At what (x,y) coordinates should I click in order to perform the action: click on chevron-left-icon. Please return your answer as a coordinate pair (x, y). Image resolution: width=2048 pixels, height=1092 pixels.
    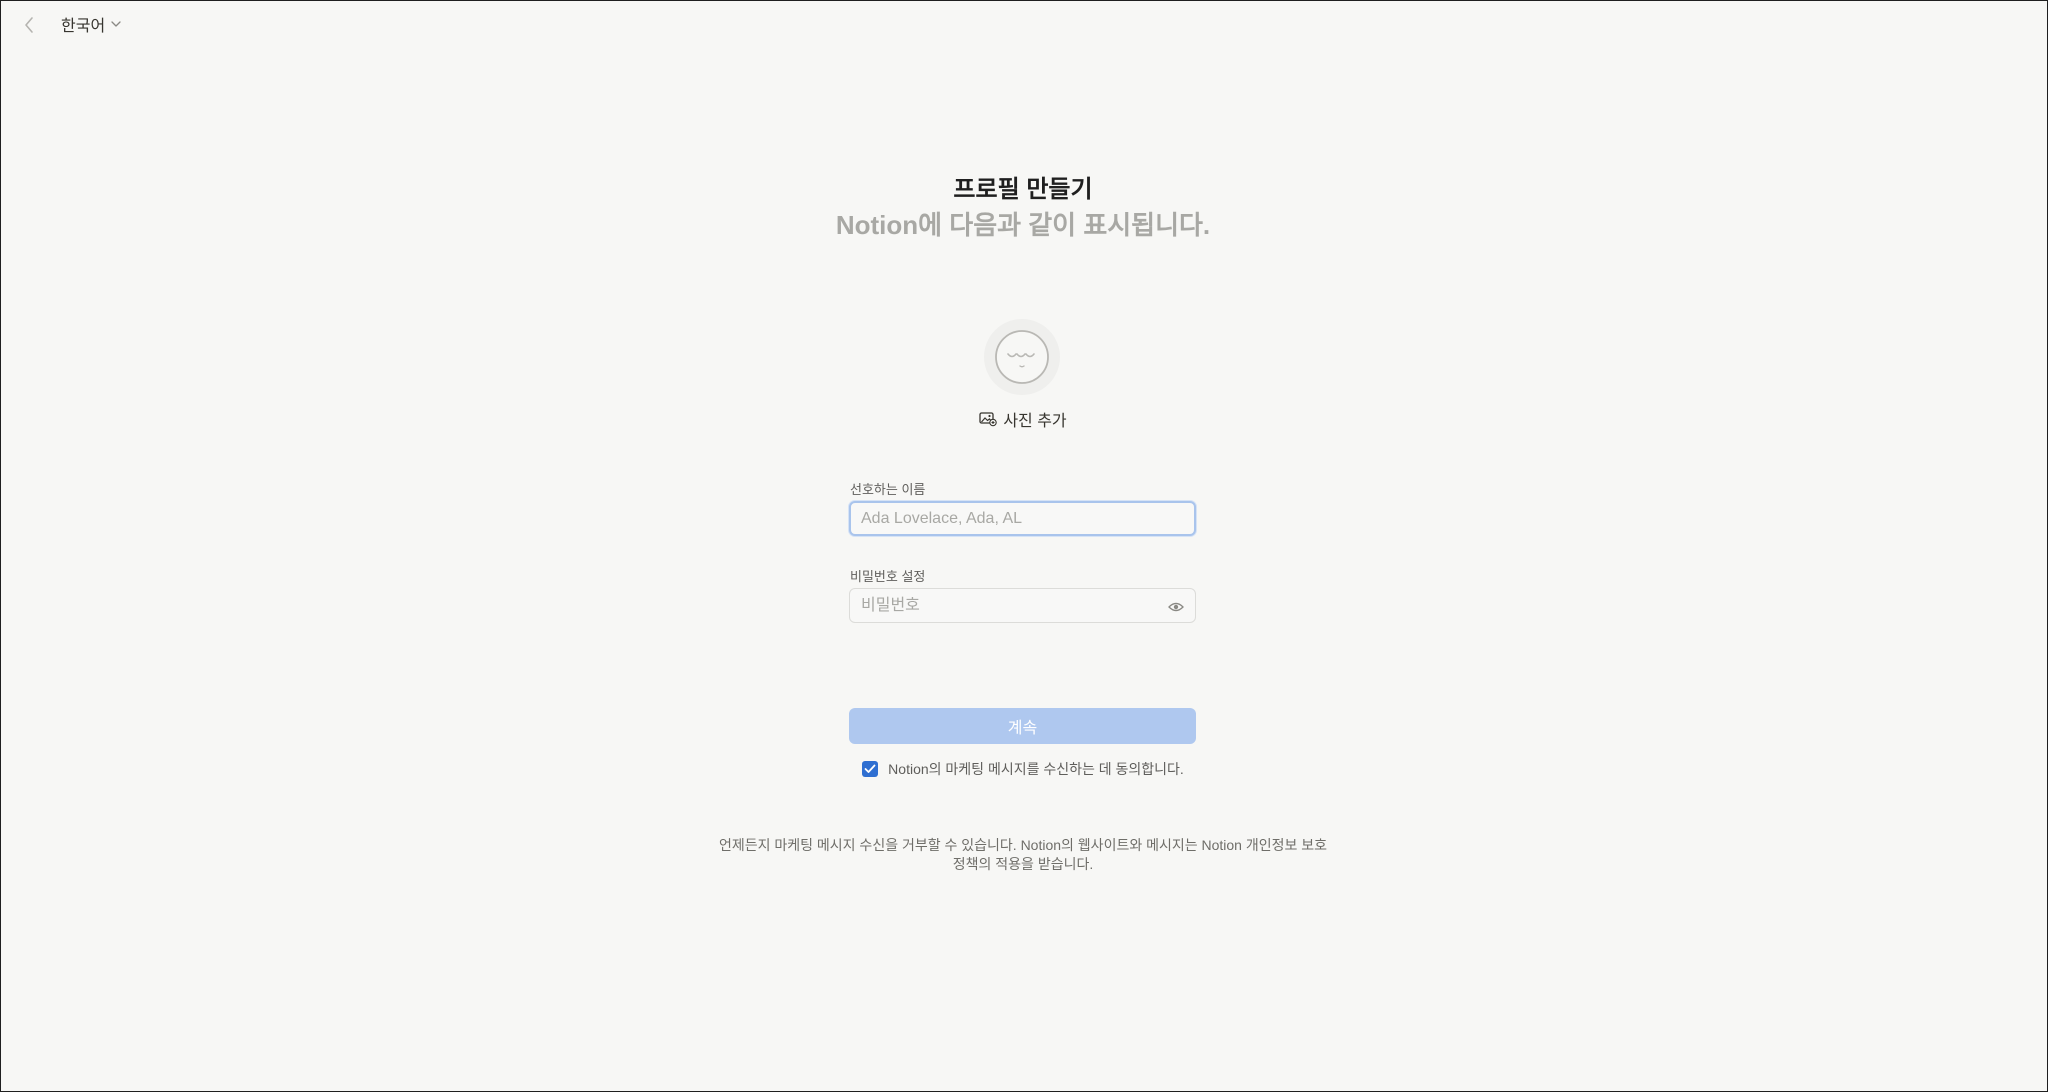
    Looking at the image, I should click on (29, 25).